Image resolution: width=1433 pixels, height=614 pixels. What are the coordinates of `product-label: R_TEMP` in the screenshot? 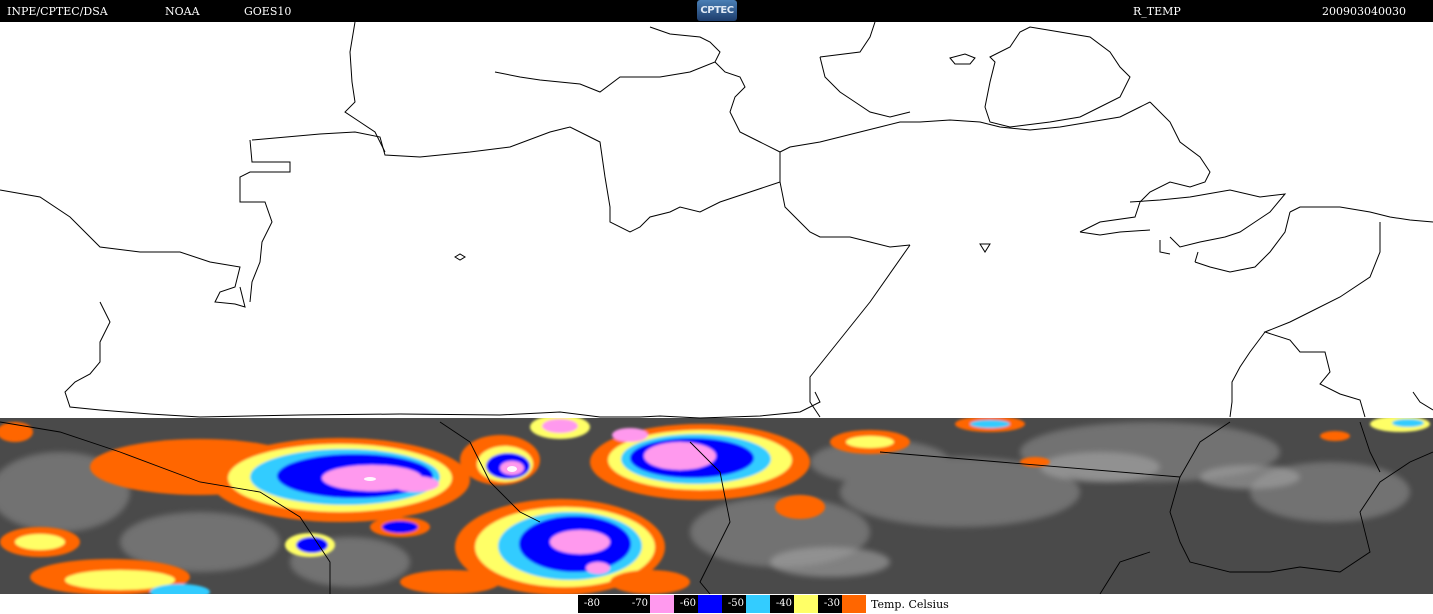 It's located at (1157, 11).